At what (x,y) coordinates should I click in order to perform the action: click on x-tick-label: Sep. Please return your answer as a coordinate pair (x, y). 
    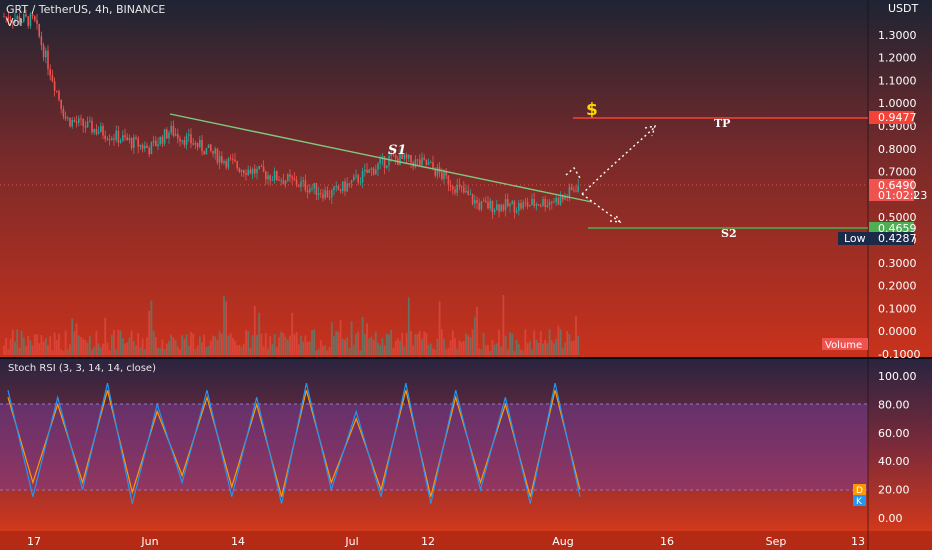
    Looking at the image, I should click on (776, 541).